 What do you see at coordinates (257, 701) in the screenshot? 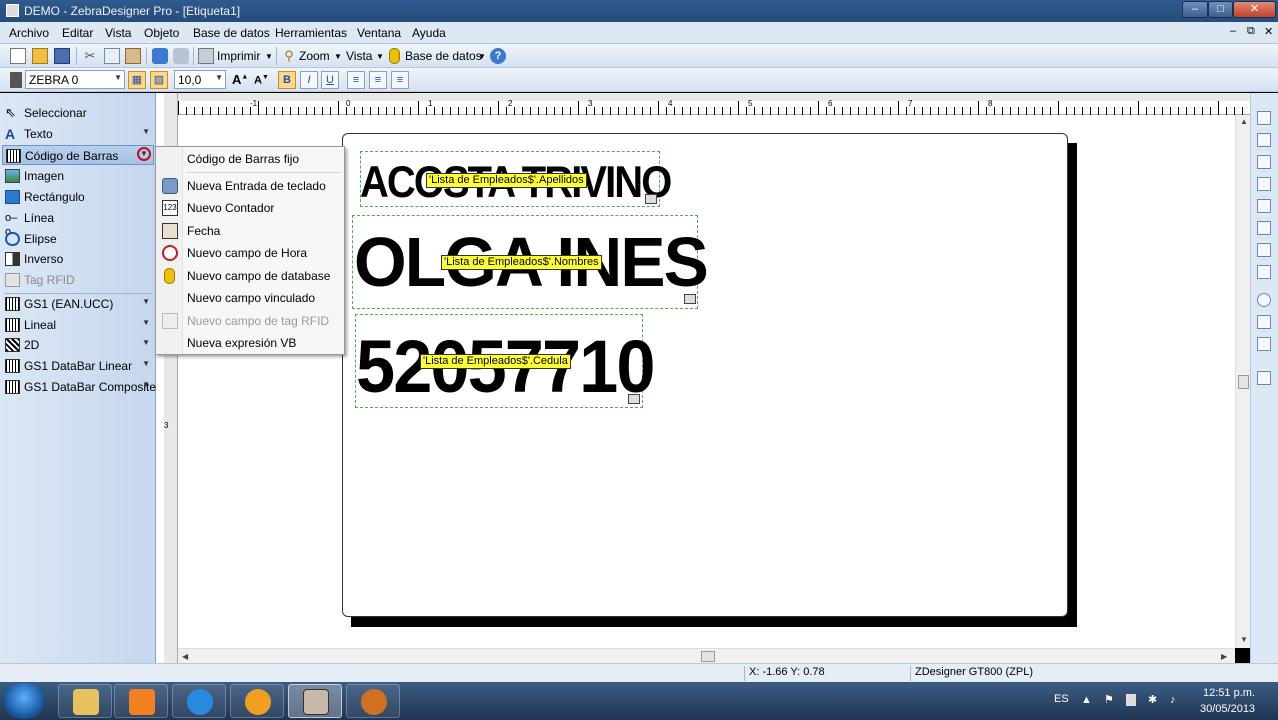
I see `taskbar-app-orange` at bounding box center [257, 701].